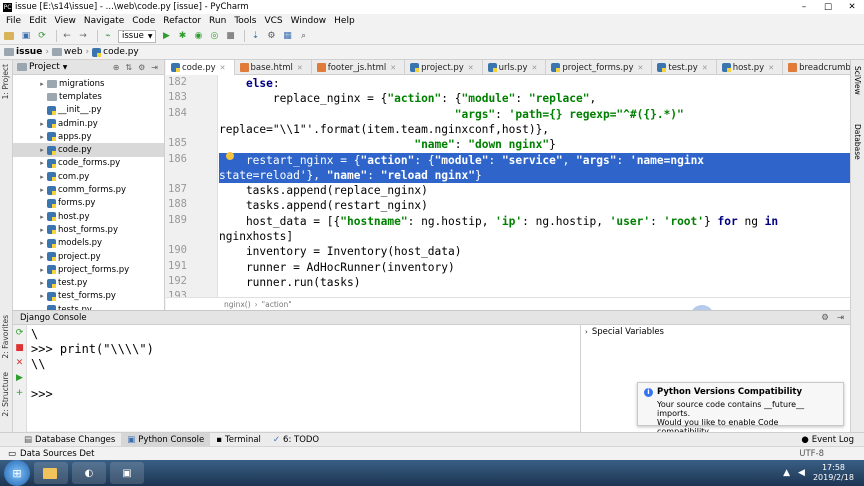 This screenshot has height=486, width=864. I want to click on special-variables-label: Special Variables, so click(628, 332).